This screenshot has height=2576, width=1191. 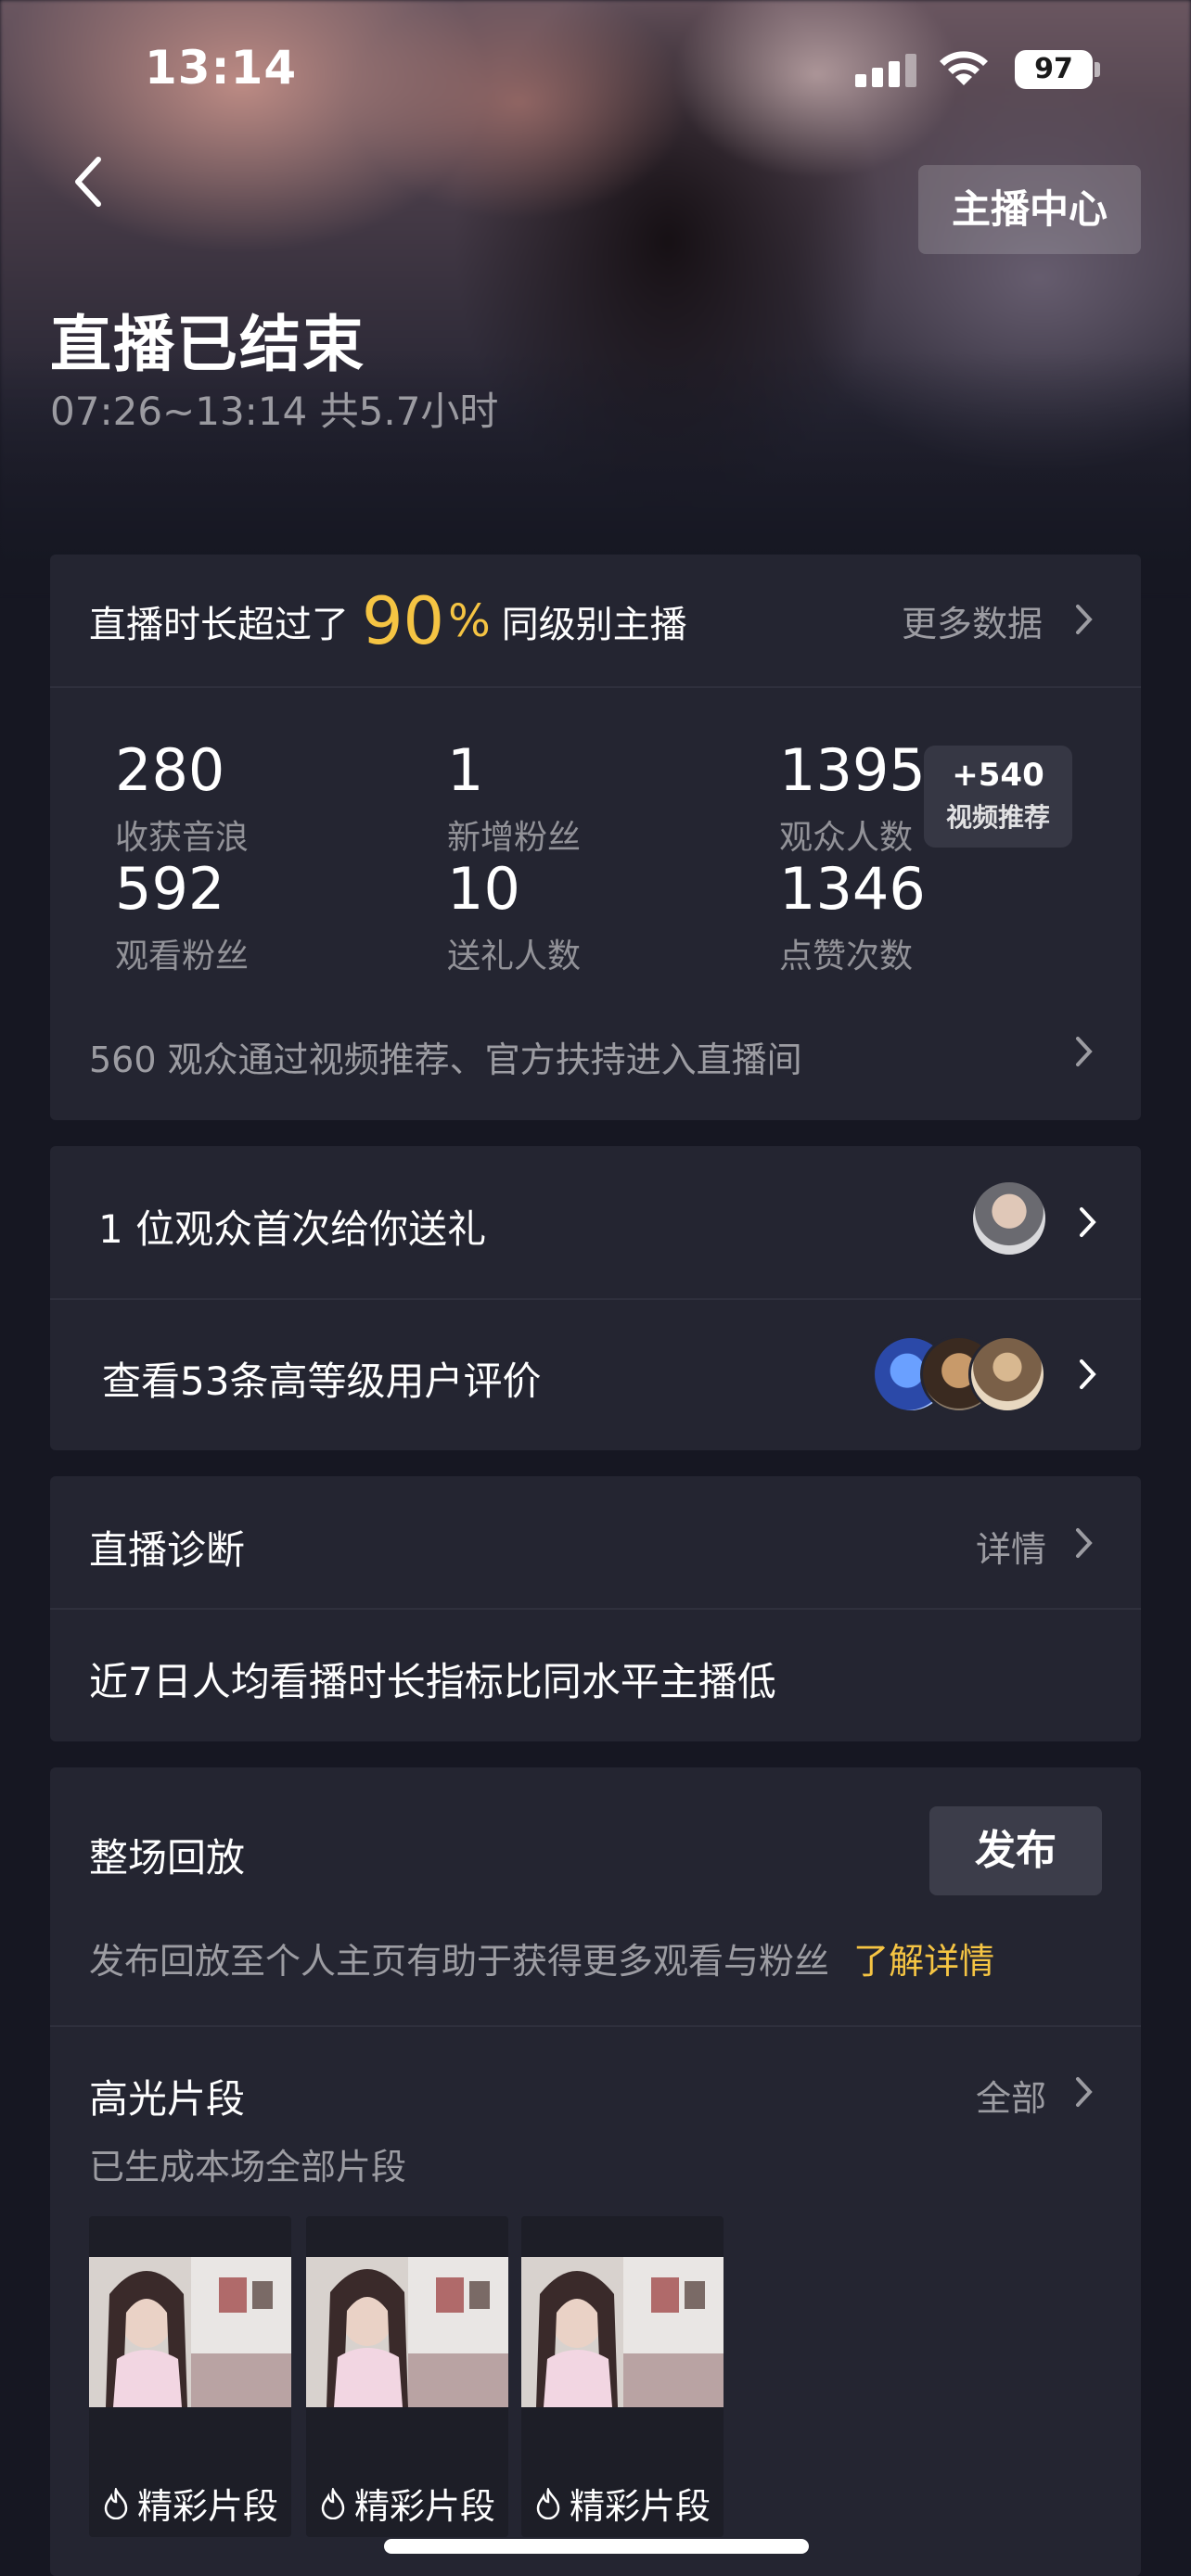 What do you see at coordinates (403, 621) in the screenshot?
I see `summary-percent: 90` at bounding box center [403, 621].